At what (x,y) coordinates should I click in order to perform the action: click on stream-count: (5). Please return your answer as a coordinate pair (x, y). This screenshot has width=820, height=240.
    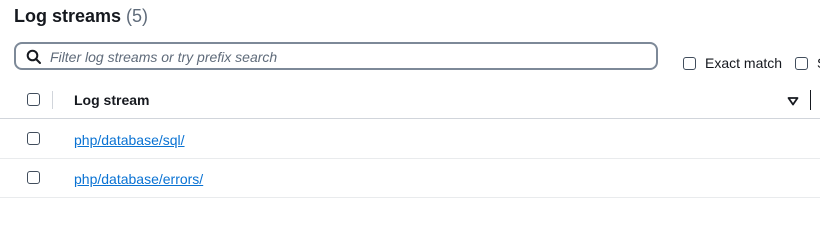
    Looking at the image, I should click on (137, 16).